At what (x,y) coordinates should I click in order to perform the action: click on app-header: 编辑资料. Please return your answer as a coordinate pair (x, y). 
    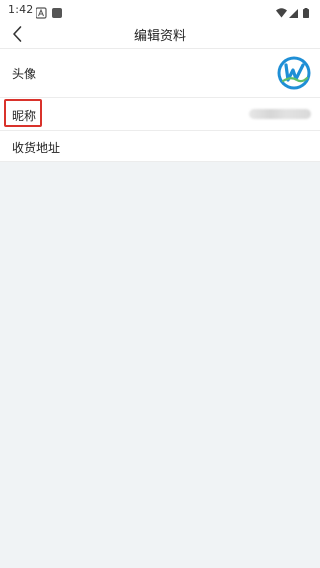
    Looking at the image, I should click on (160, 34).